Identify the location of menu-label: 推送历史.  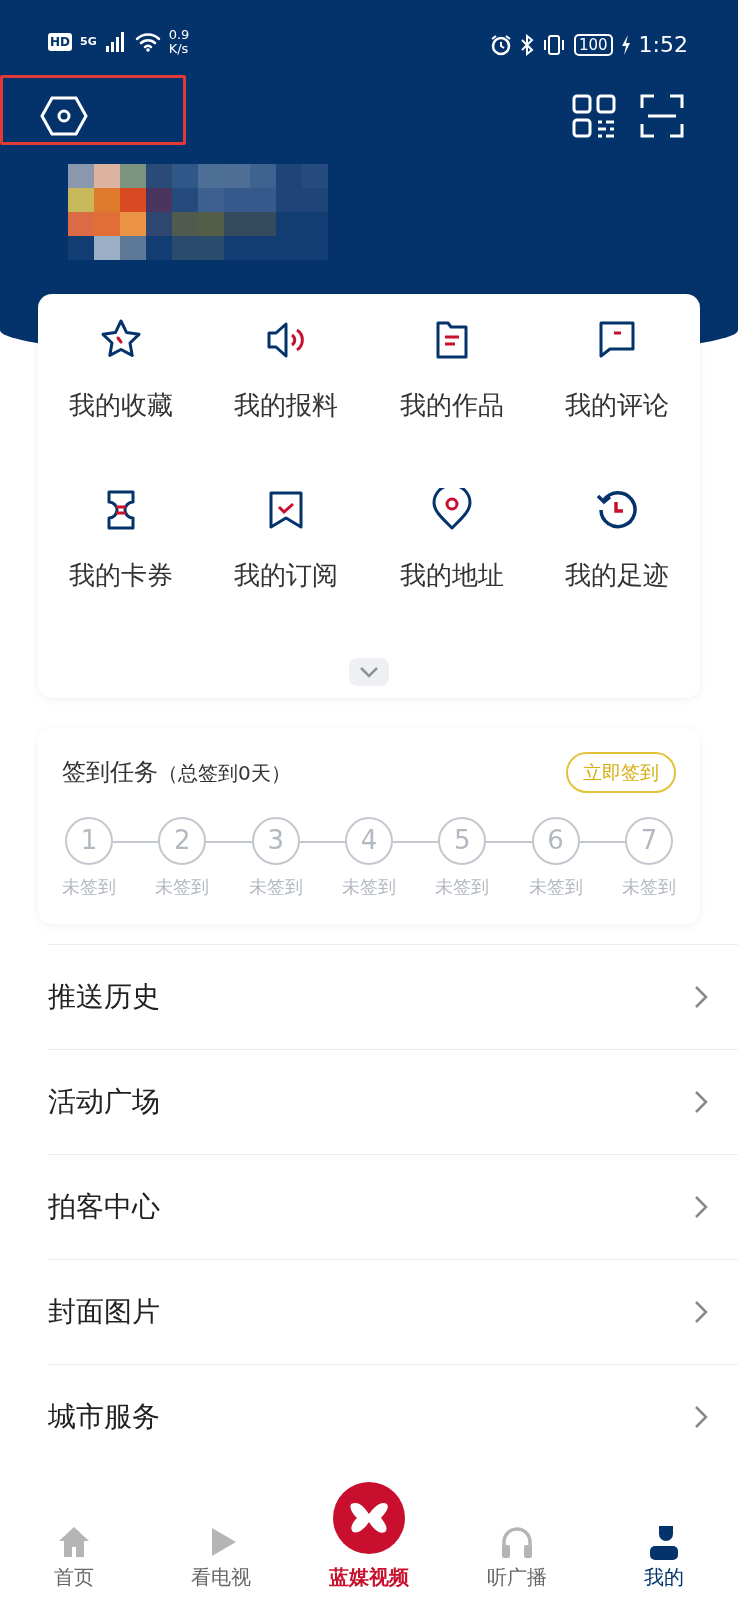
(104, 996).